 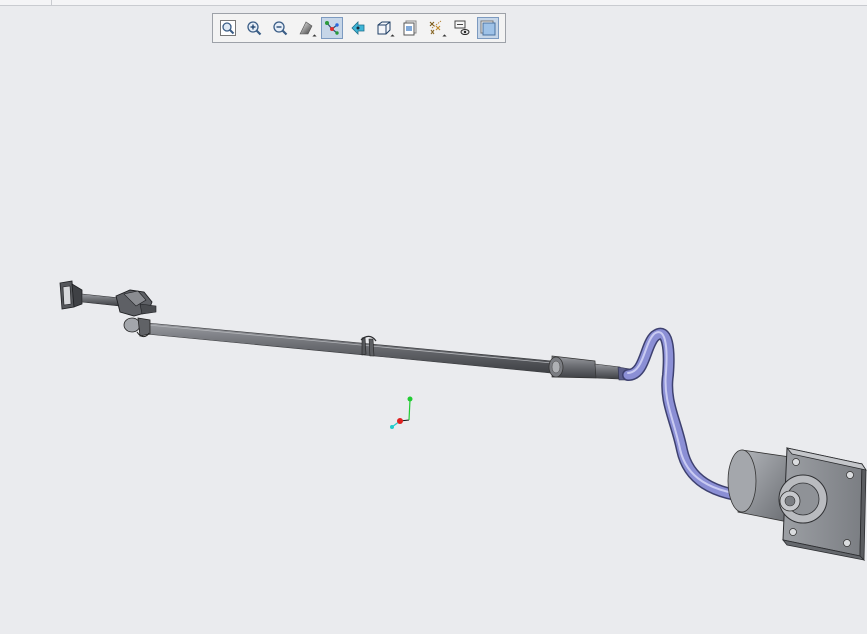 What do you see at coordinates (589, 368) in the screenshot?
I see `tube-sleeve` at bounding box center [589, 368].